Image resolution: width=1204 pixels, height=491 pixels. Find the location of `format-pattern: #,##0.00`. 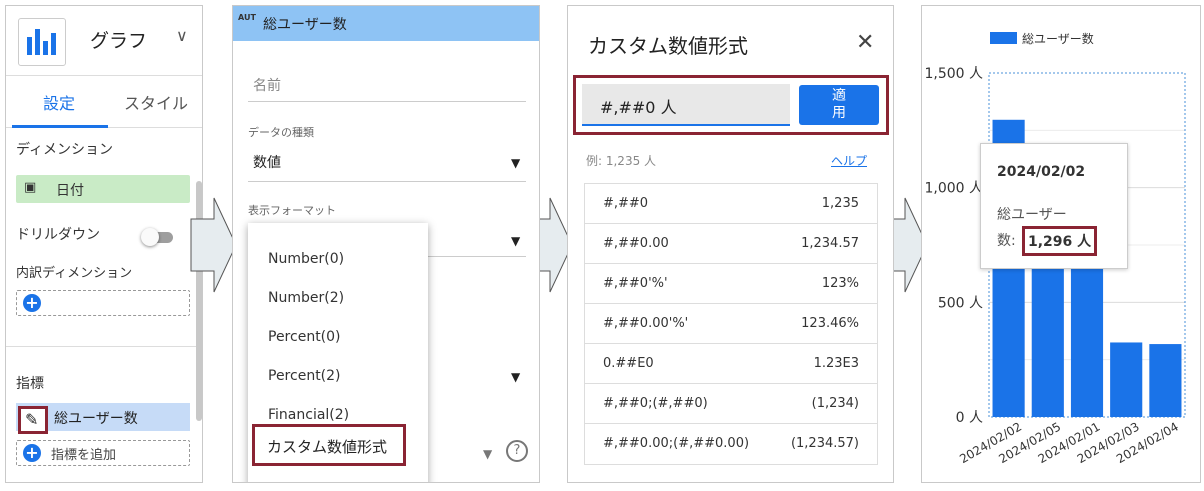

format-pattern: #,##0.00 is located at coordinates (636, 243).